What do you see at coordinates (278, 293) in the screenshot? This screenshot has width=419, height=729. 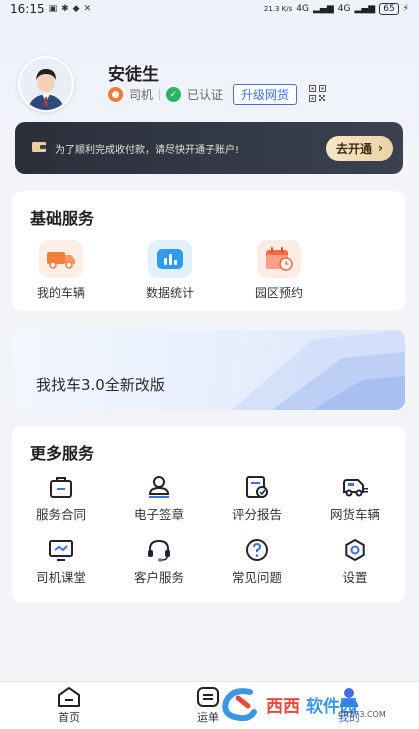 I see `service-label: 园区预约` at bounding box center [278, 293].